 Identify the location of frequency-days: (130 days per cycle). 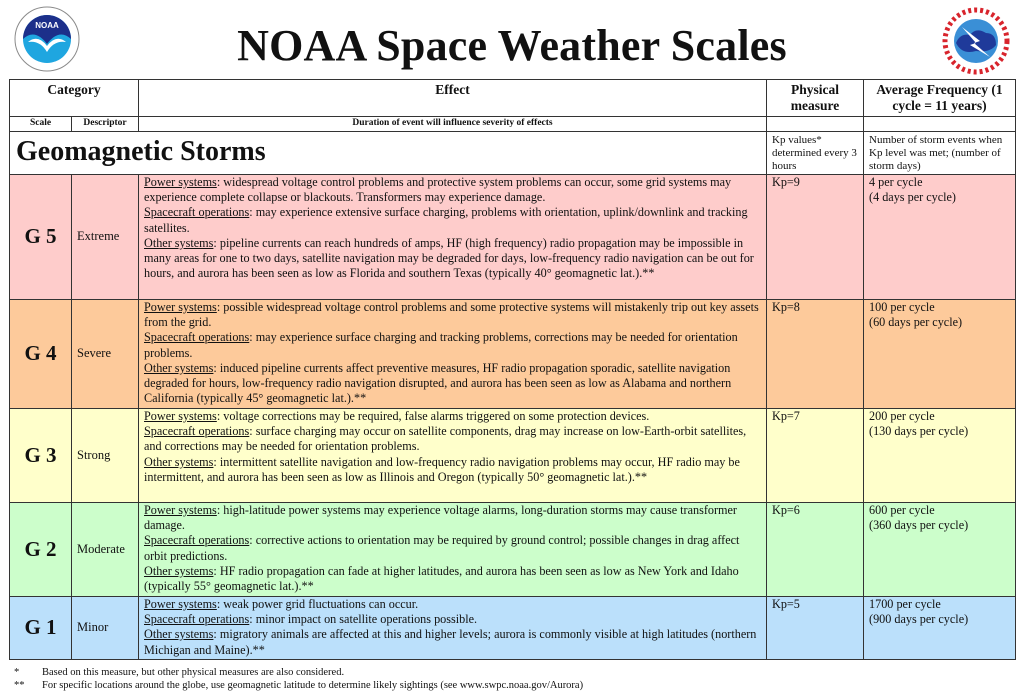
(919, 431).